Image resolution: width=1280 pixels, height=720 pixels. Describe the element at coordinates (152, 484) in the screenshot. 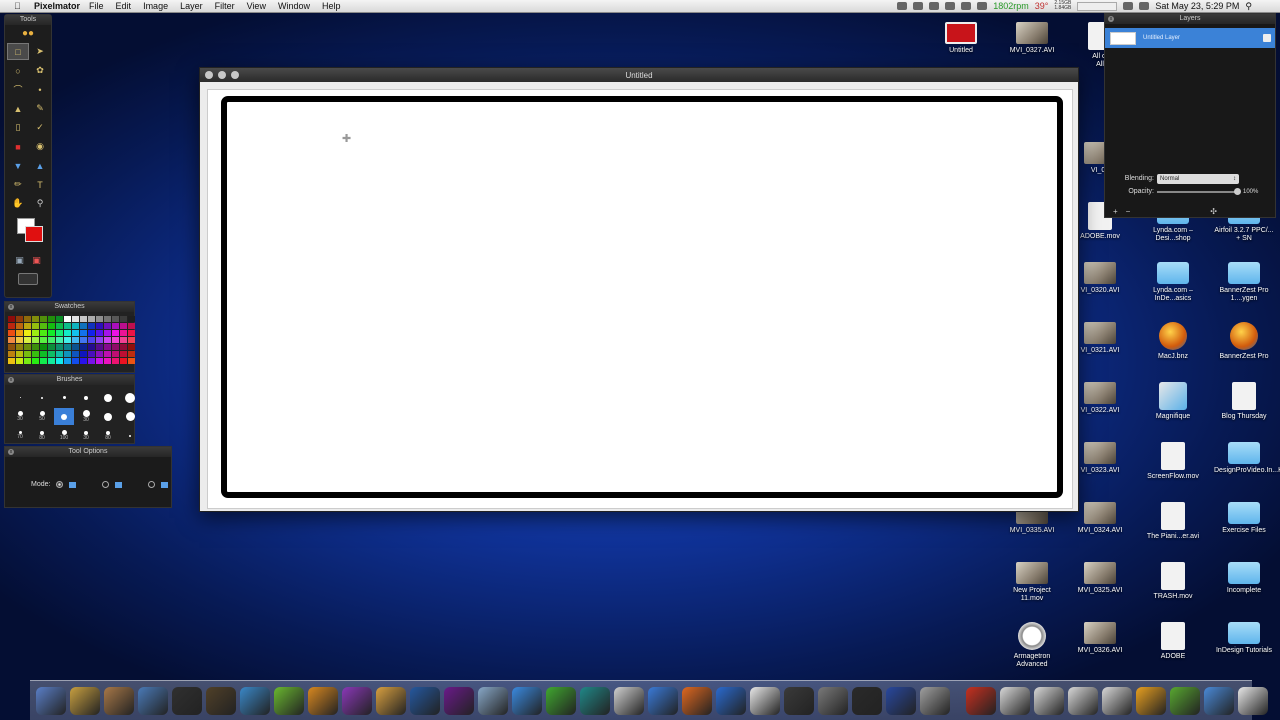

I see `mode-subtract-radio` at that location.